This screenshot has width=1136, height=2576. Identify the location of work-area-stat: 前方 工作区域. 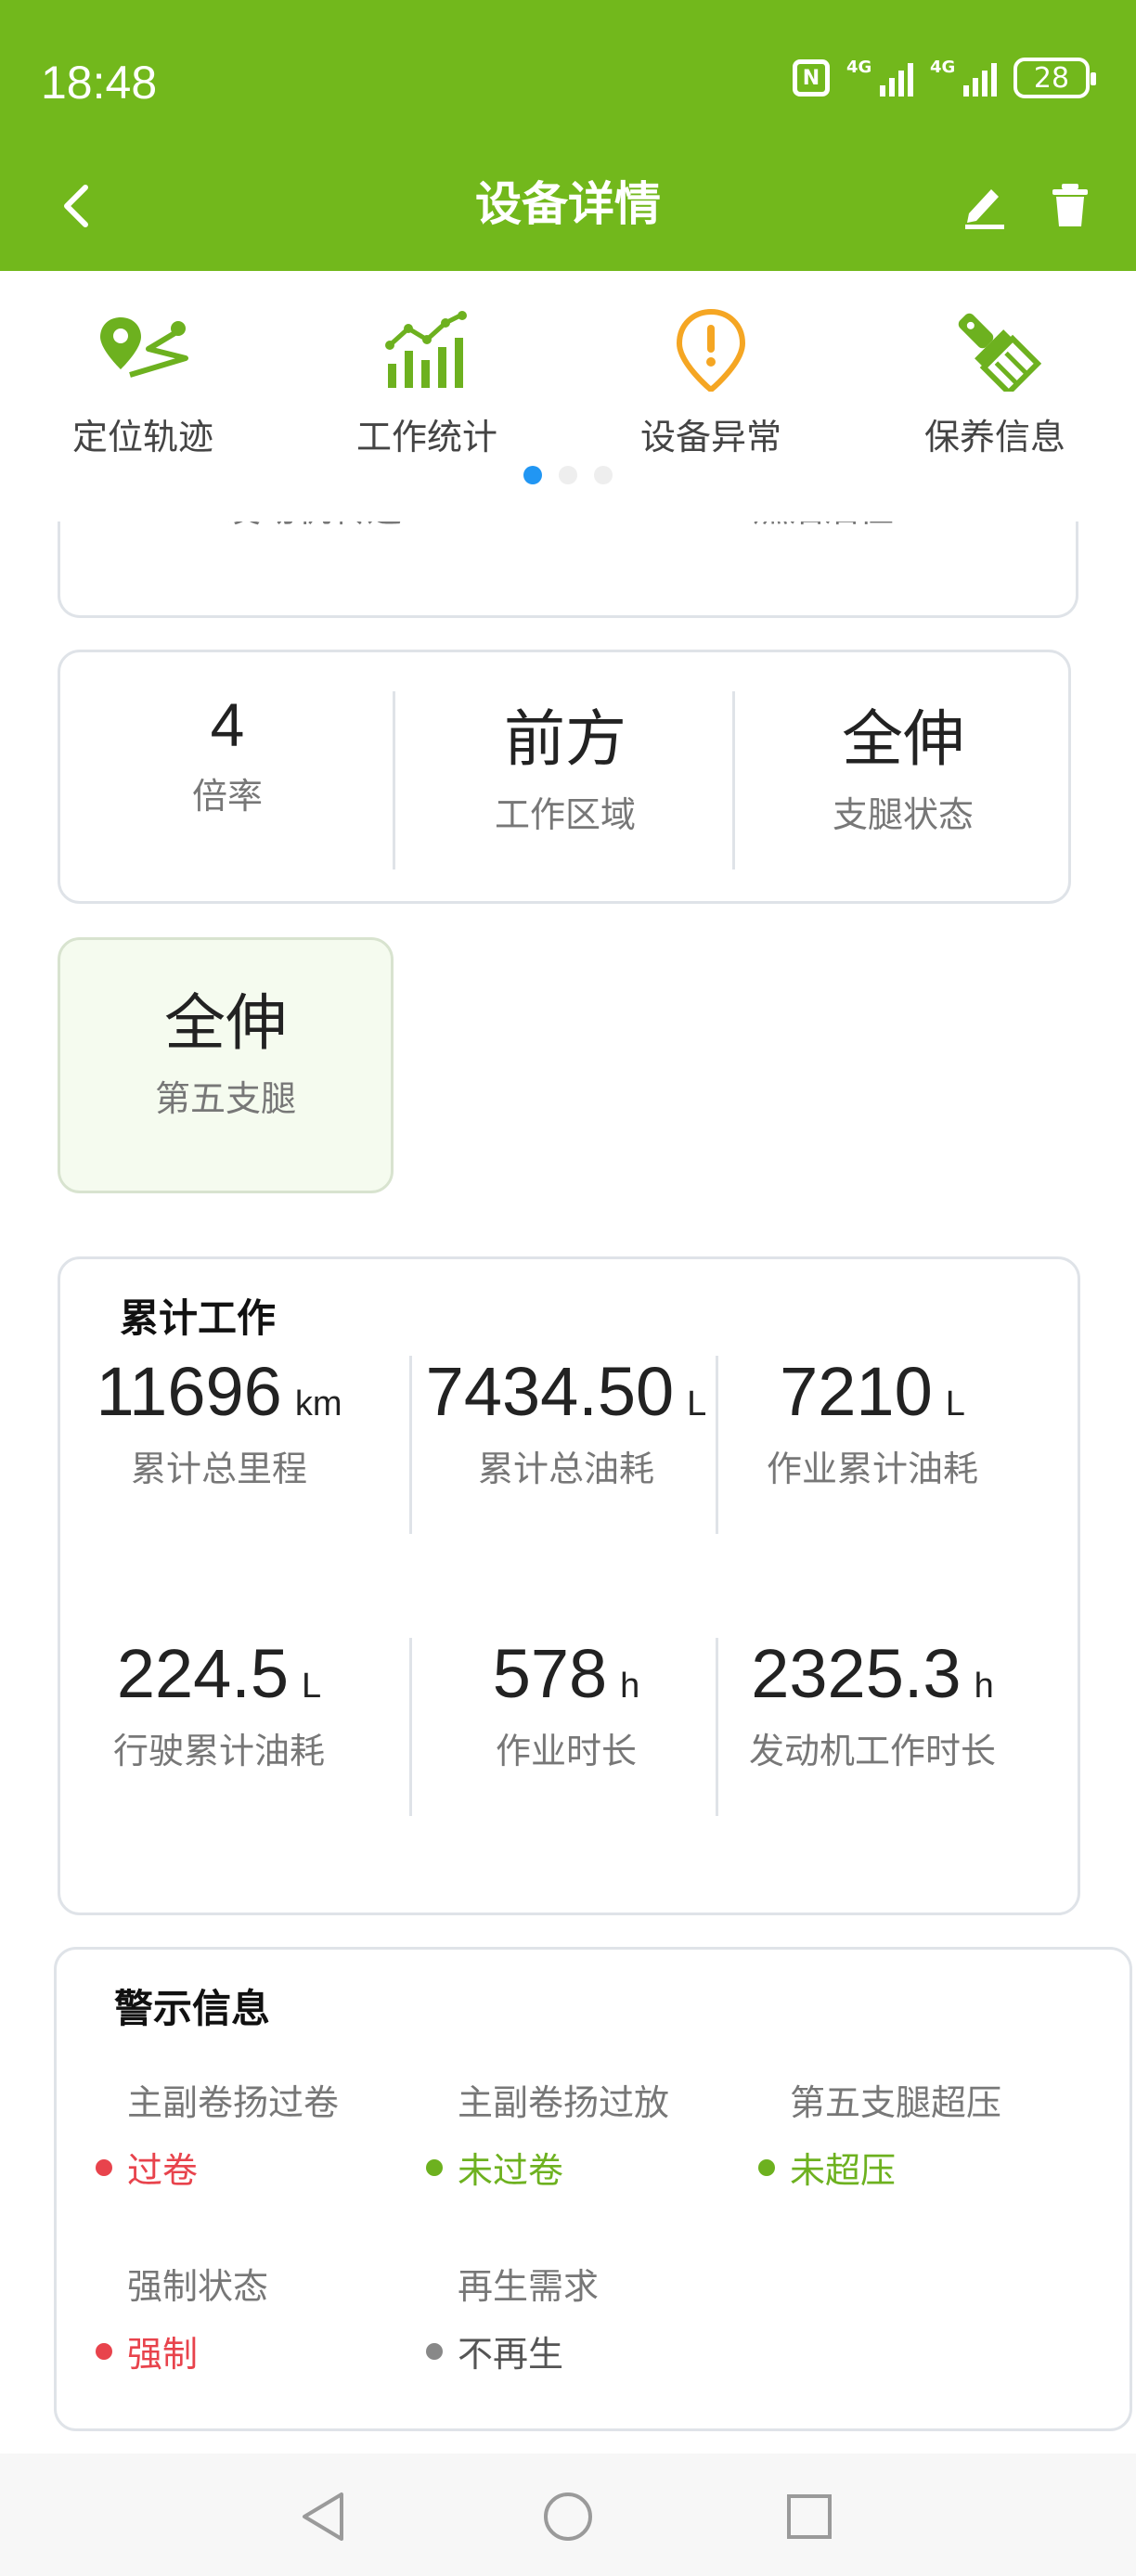
(565, 763).